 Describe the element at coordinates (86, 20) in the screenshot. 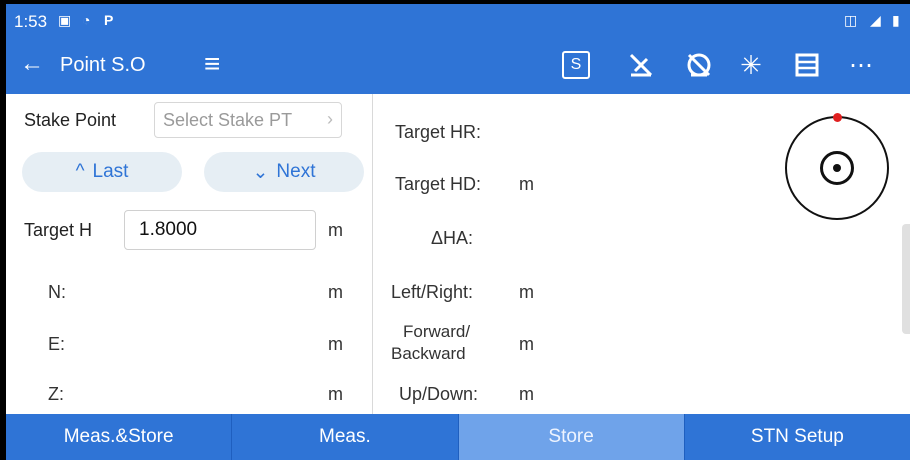

I see `wifi-icon: ◔` at that location.